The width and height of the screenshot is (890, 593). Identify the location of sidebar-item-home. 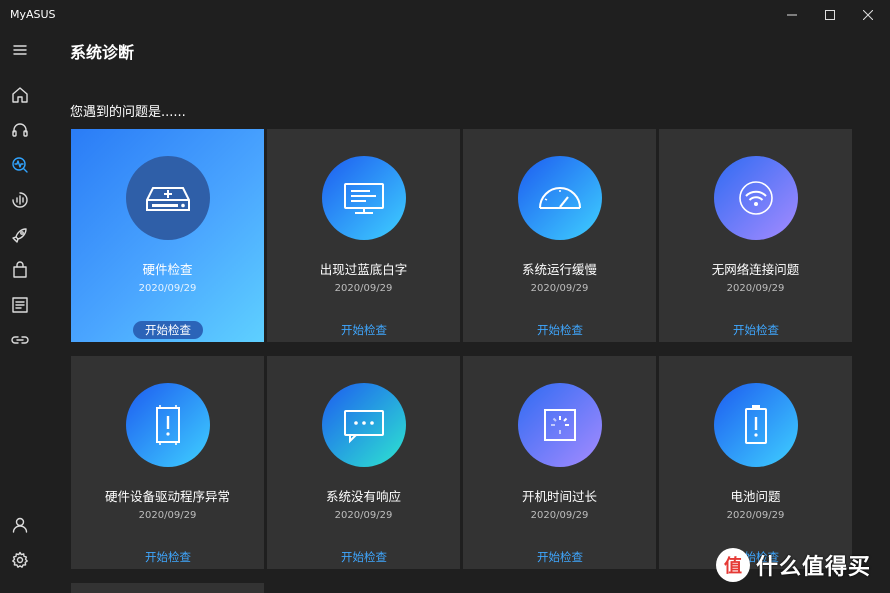
(20, 95).